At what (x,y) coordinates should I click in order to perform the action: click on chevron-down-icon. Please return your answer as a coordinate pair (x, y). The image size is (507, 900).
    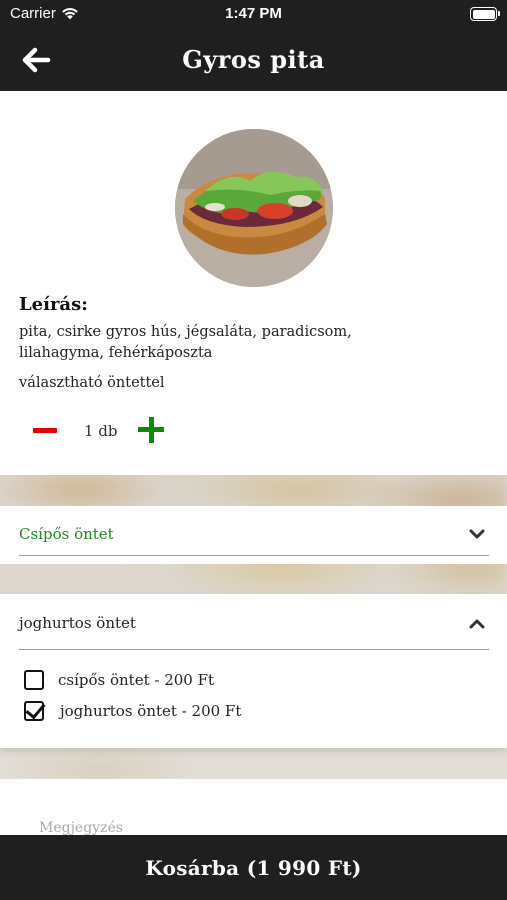
    Looking at the image, I should click on (477, 534).